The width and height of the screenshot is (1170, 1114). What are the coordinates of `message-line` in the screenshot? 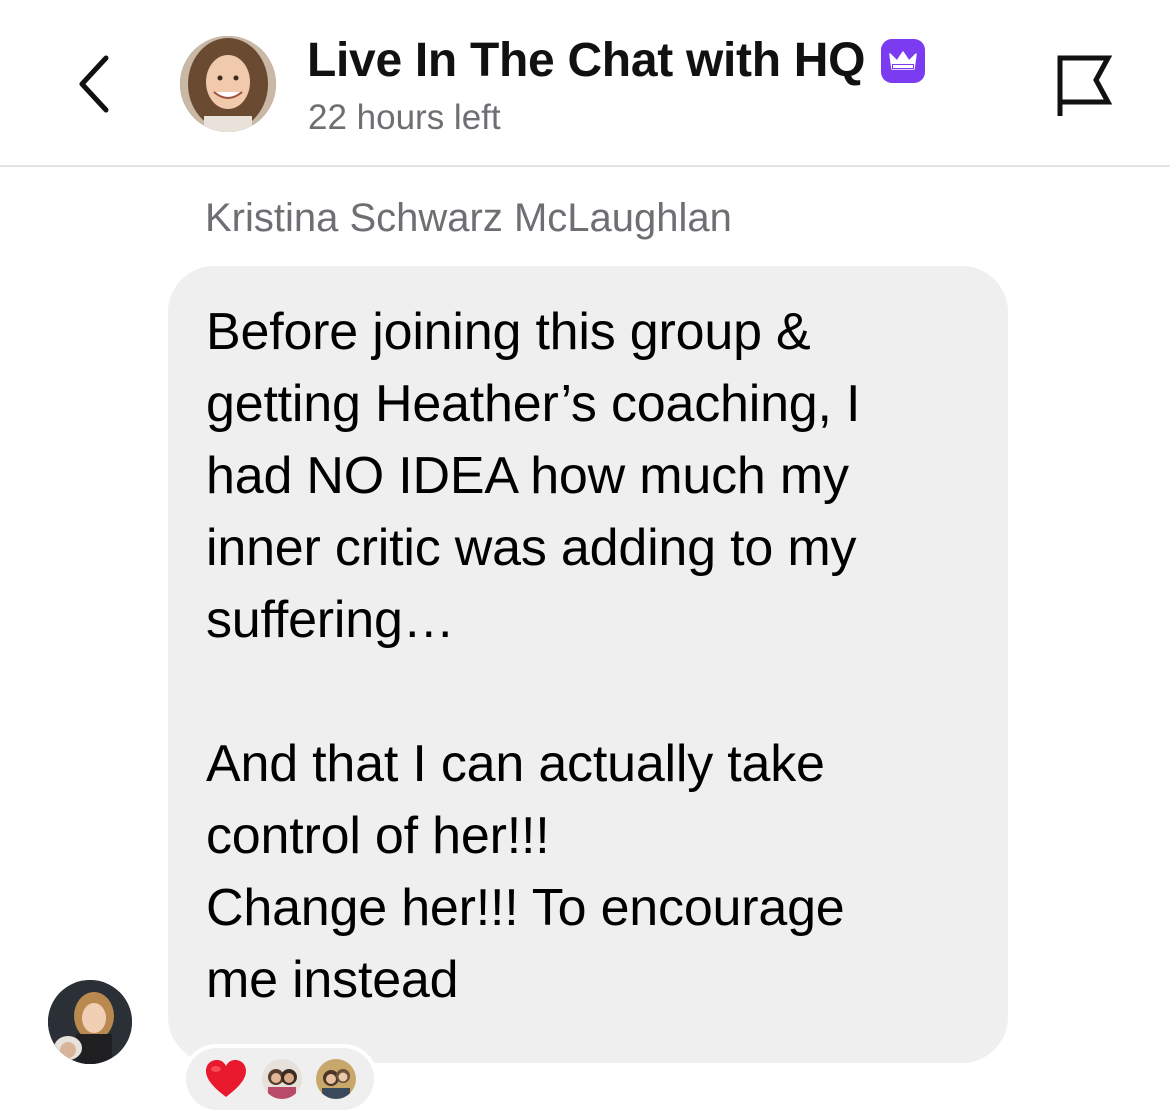 It's located at (592, 692).